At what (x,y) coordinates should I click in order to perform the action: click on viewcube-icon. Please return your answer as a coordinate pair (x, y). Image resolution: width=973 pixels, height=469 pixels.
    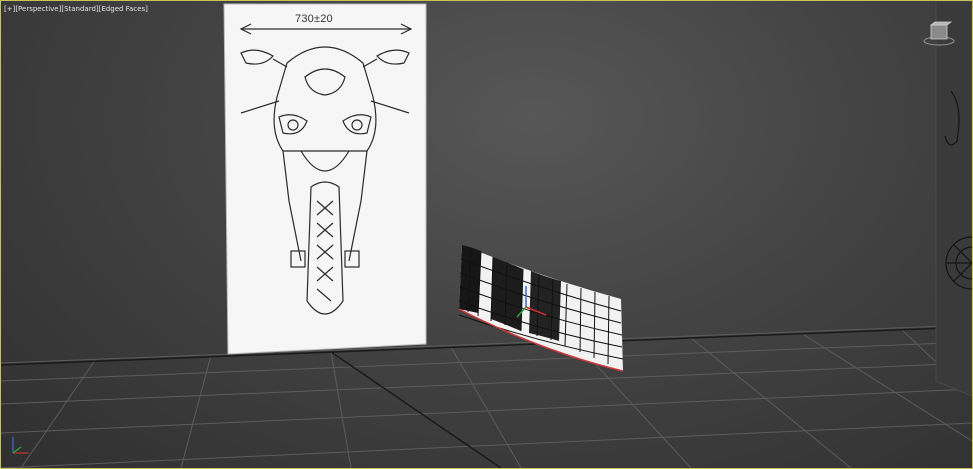
    Looking at the image, I should click on (939, 33).